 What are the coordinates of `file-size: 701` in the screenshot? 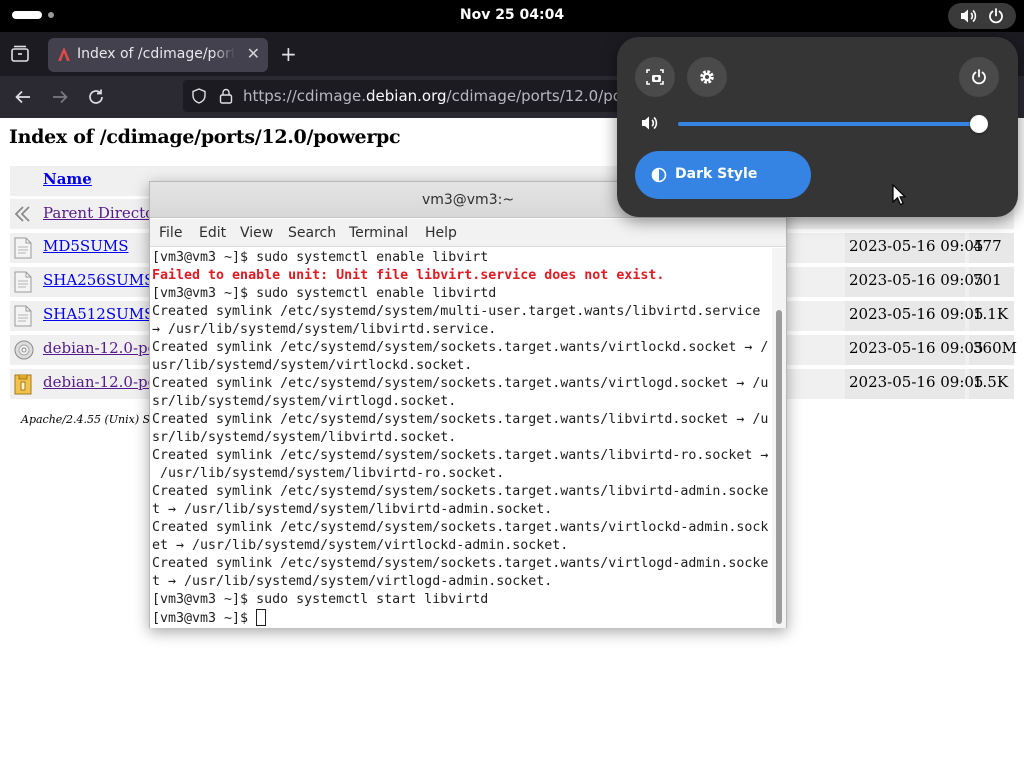 It's located at (987, 280).